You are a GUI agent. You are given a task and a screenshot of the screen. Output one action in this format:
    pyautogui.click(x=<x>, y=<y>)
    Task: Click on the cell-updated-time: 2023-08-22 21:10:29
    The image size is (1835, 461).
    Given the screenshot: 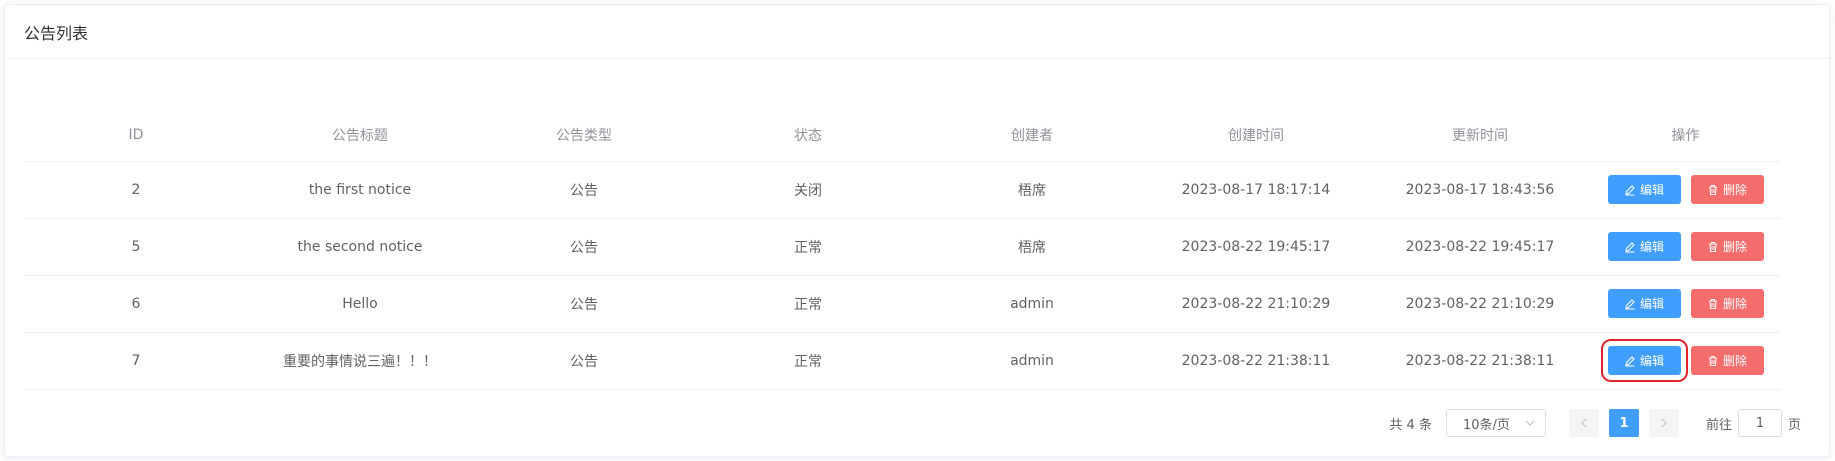 What is the action you would take?
    pyautogui.click(x=1480, y=304)
    